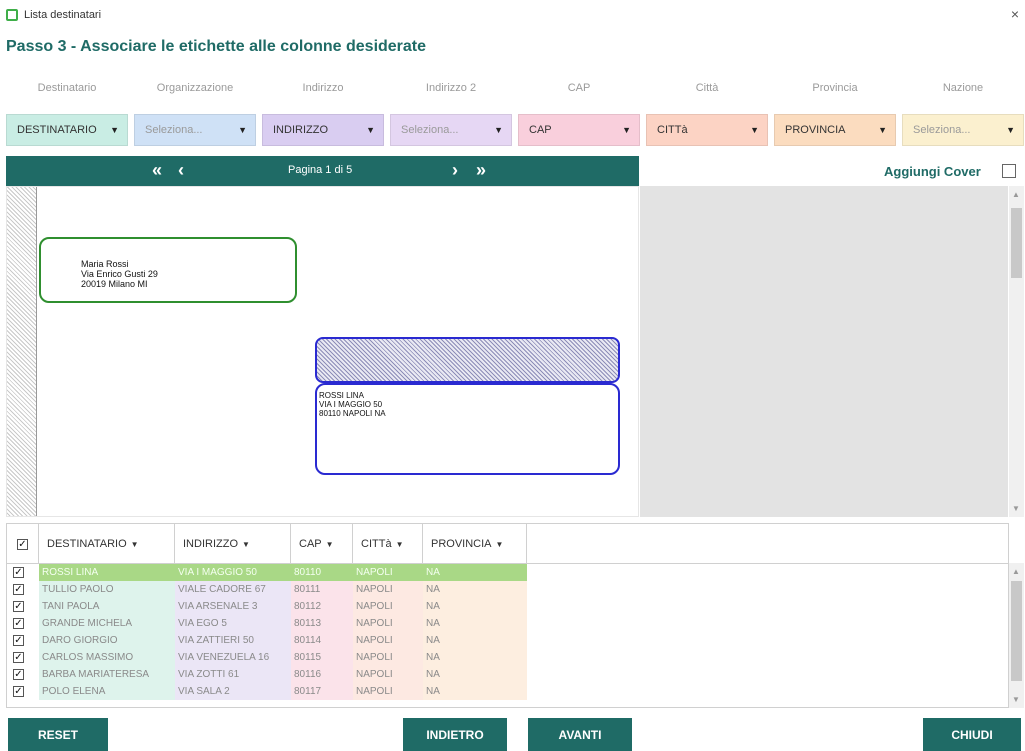 The width and height of the screenshot is (1025, 751). What do you see at coordinates (481, 170) in the screenshot?
I see `last-page-icon: »` at bounding box center [481, 170].